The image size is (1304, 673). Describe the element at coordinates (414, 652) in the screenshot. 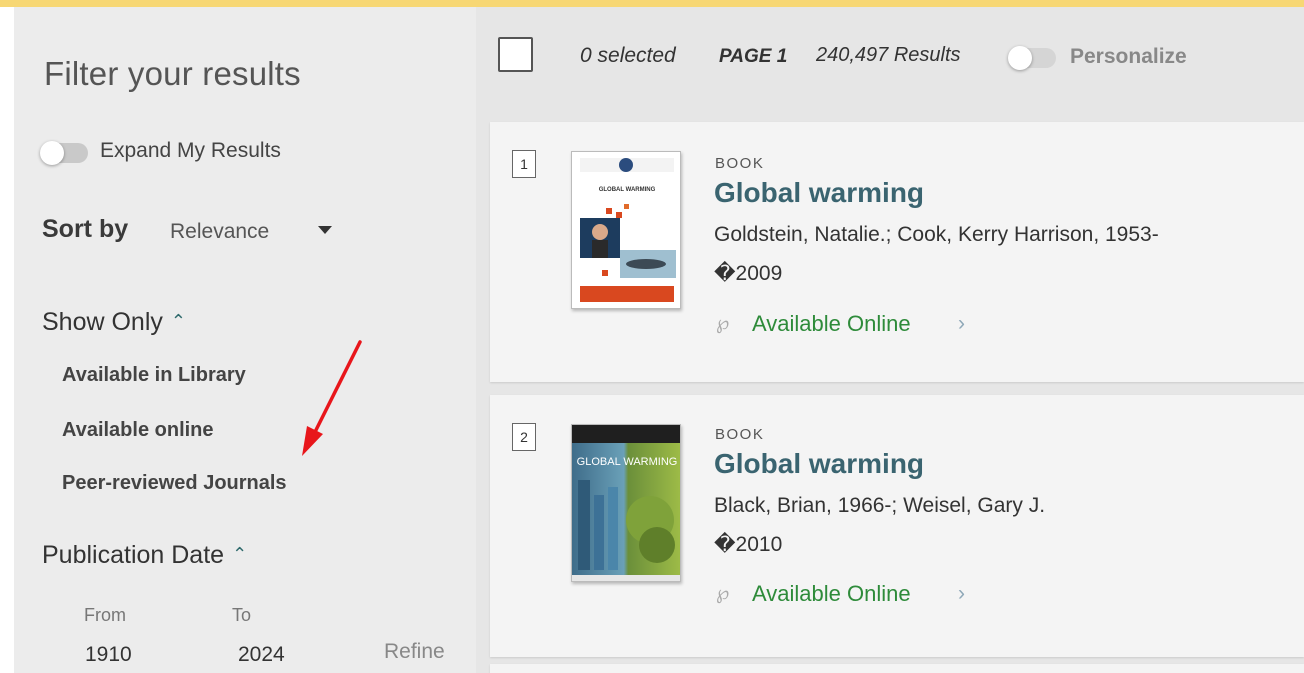

I see `refine-button: Refine` at that location.